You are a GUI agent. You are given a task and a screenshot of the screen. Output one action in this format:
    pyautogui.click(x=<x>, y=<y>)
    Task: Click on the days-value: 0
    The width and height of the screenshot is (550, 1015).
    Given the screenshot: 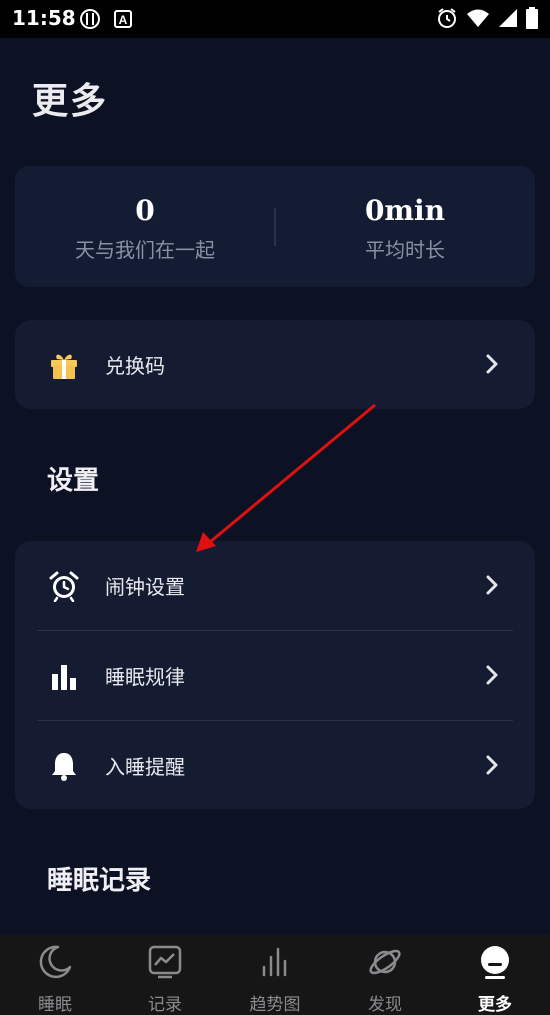 What is the action you would take?
    pyautogui.click(x=145, y=210)
    